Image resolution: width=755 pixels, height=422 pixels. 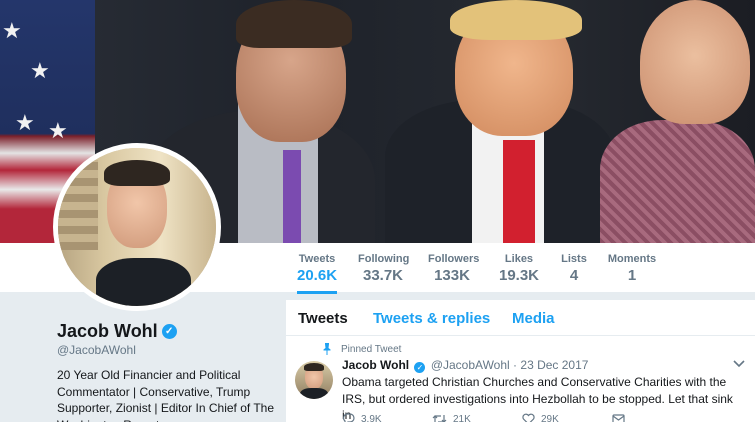 What do you see at coordinates (519, 191) in the screenshot?
I see `photo-tie-red` at bounding box center [519, 191].